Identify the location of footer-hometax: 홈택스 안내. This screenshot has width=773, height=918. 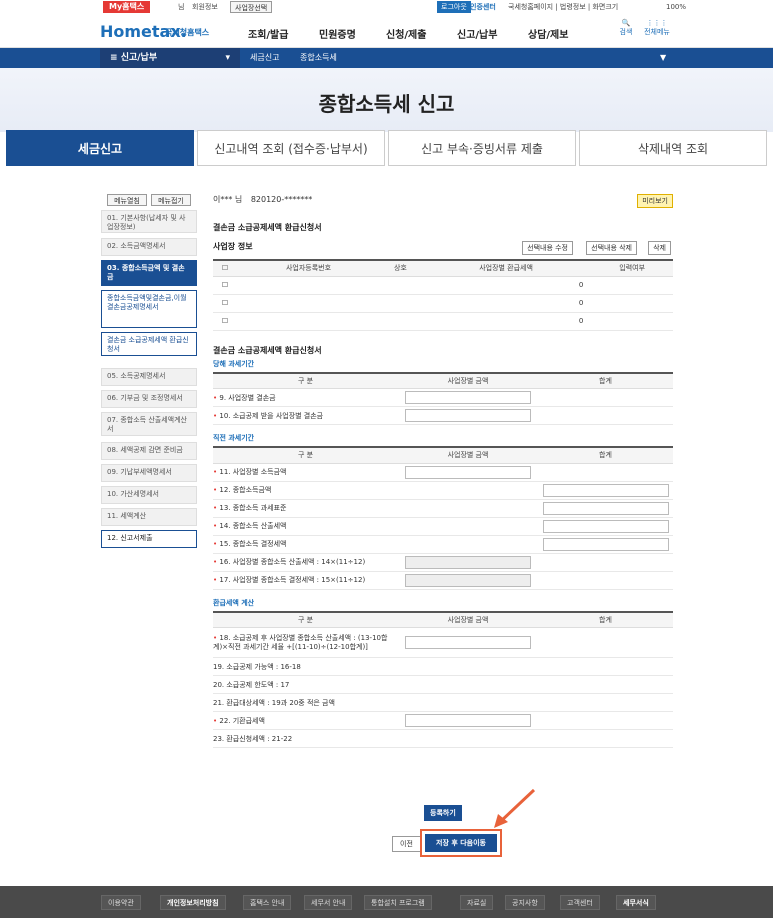
(267, 902).